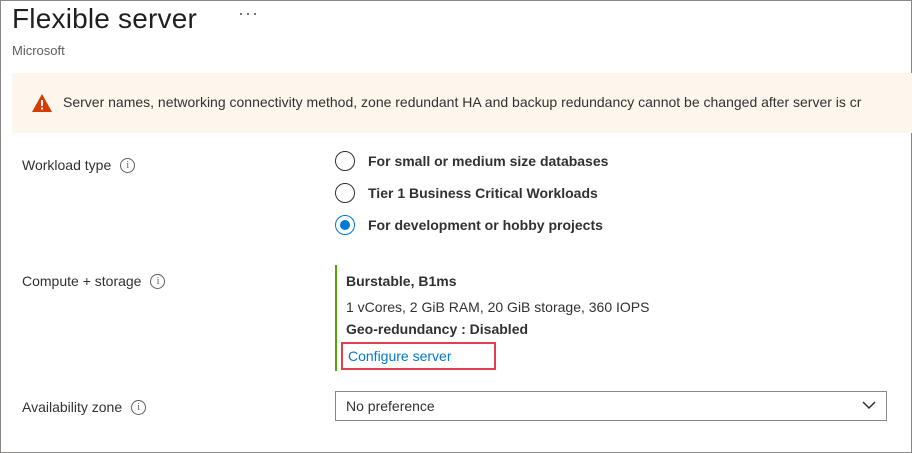 The width and height of the screenshot is (912, 453). I want to click on radio-option-small-medium: For small or medium size databases, so click(471, 161).